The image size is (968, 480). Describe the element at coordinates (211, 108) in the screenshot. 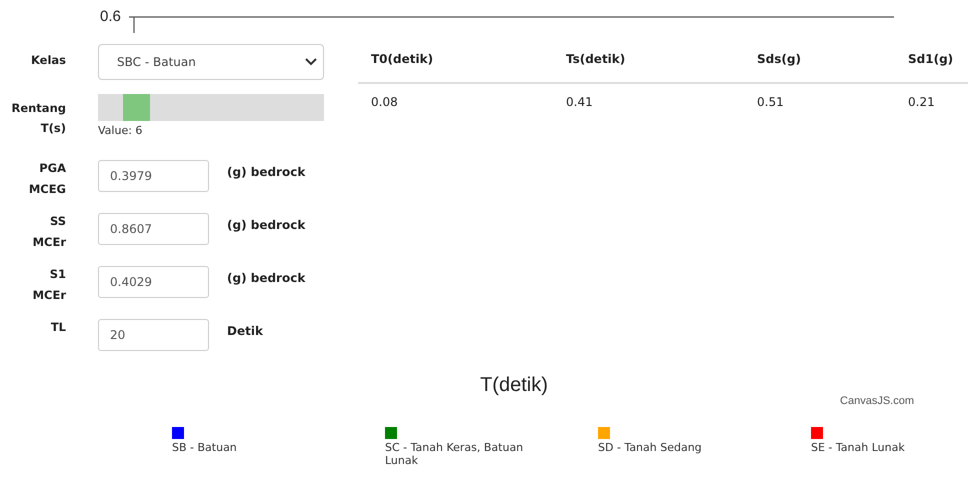

I see `slider-track` at that location.